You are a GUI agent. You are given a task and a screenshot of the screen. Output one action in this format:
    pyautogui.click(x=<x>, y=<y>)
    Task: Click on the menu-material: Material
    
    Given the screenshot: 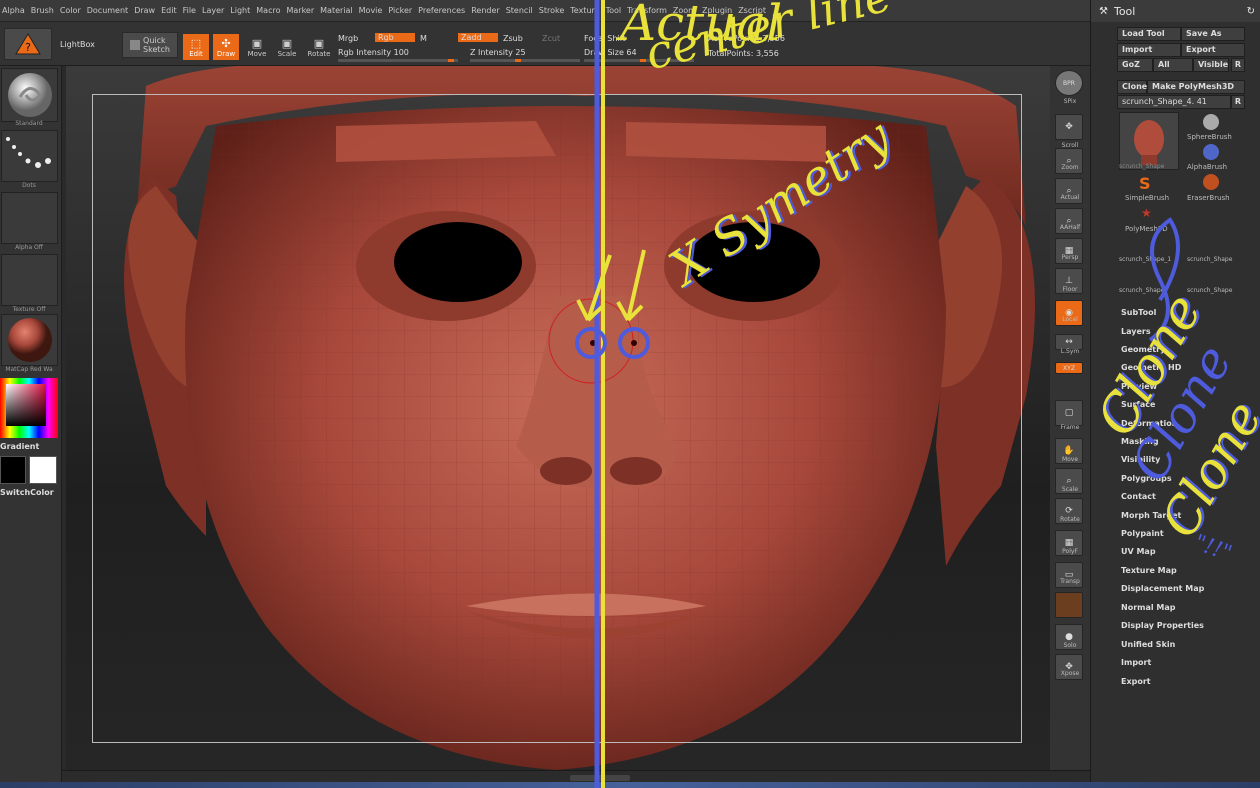 What is the action you would take?
    pyautogui.click(x=339, y=10)
    